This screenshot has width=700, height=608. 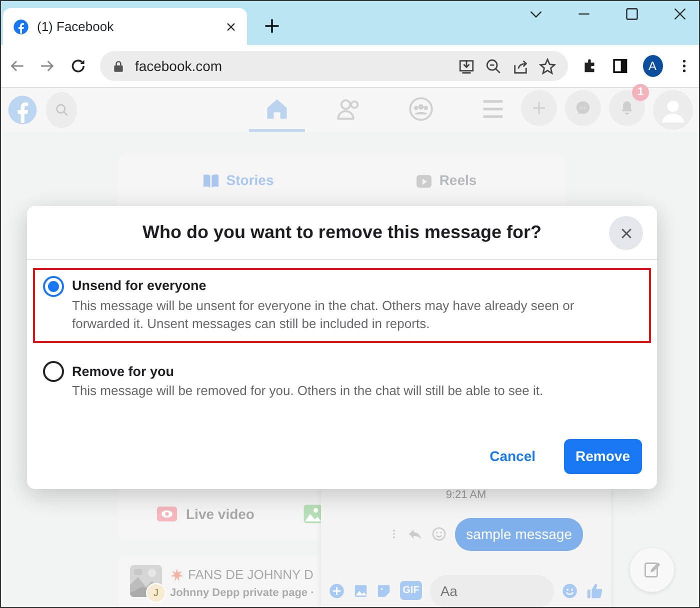 What do you see at coordinates (123, 371) in the screenshot?
I see `option-label: Remove for you` at bounding box center [123, 371].